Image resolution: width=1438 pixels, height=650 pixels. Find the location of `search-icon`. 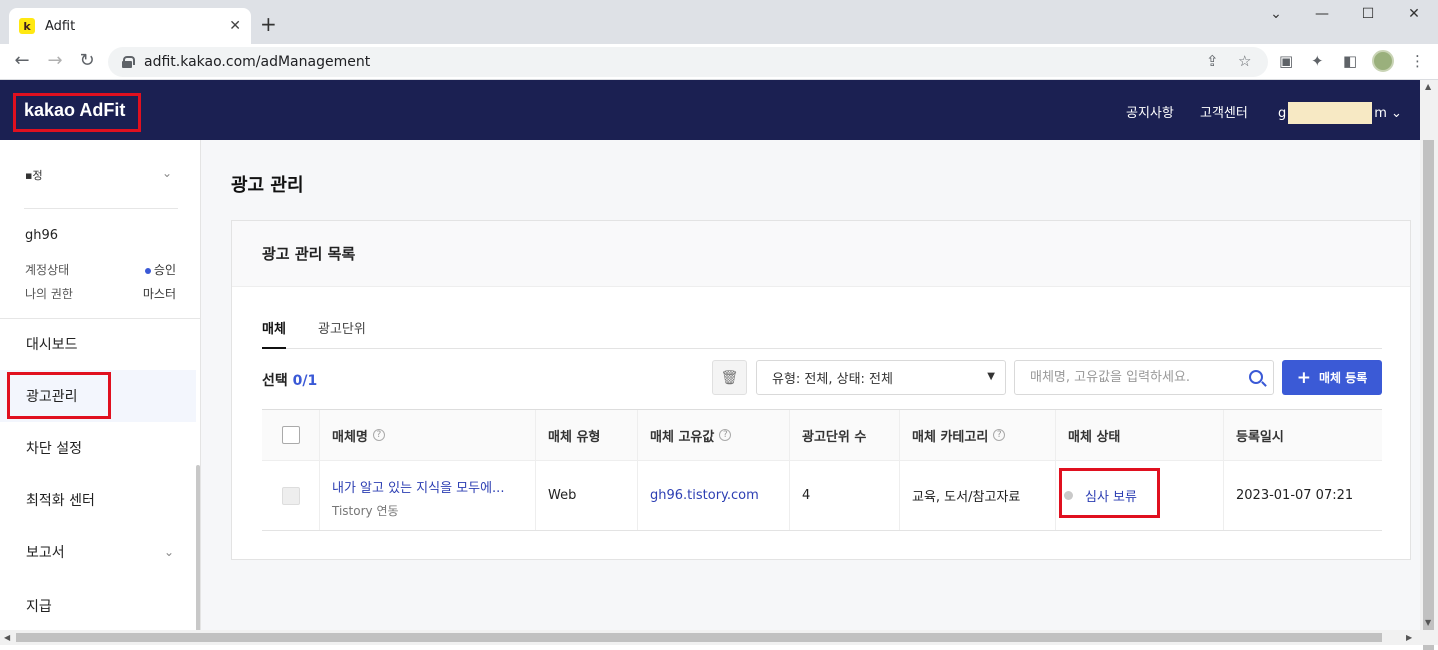

search-icon is located at coordinates (1256, 377).